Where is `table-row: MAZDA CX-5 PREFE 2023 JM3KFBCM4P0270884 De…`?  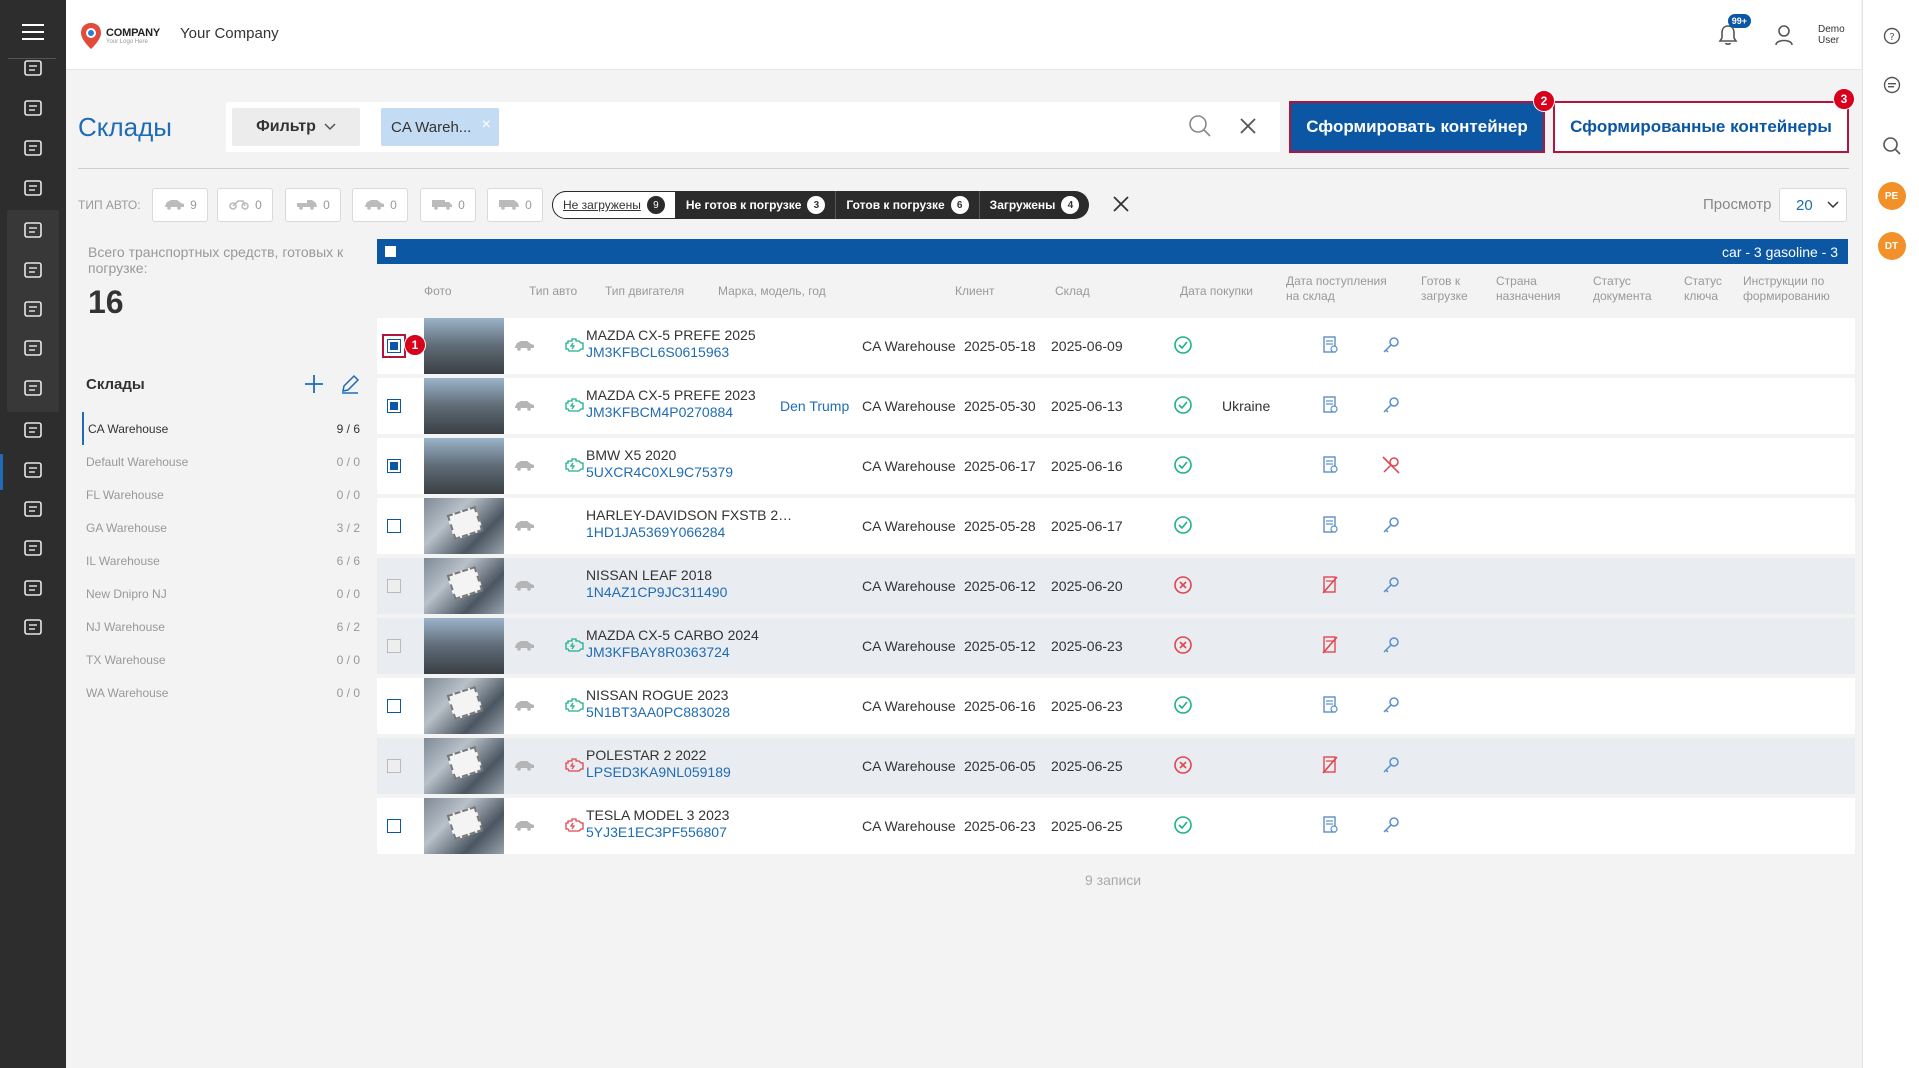
table-row: MAZDA CX-5 PREFE 2023 JM3KFBCM4P0270884 De… is located at coordinates (1116, 406).